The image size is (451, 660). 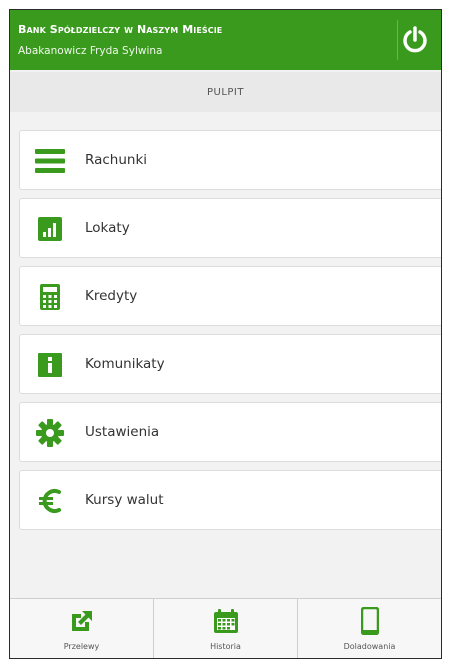 I want to click on calendar-icon, so click(x=226, y=621).